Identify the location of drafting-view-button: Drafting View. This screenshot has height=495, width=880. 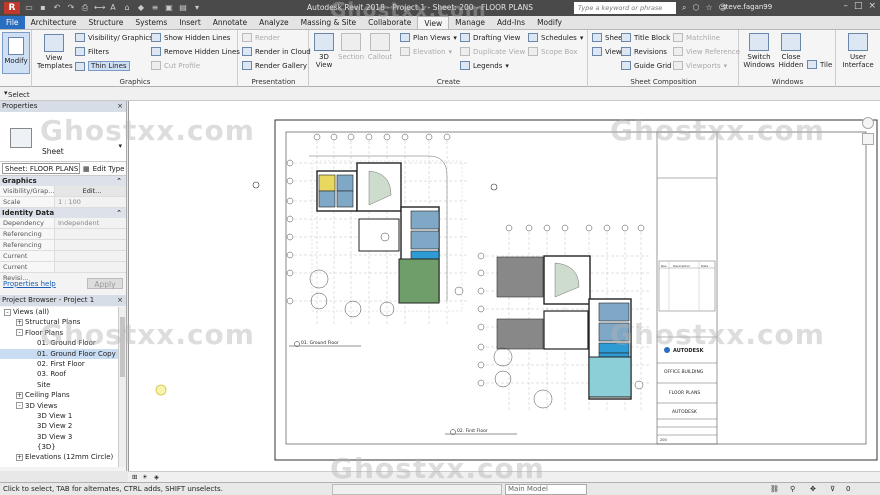
(490, 37).